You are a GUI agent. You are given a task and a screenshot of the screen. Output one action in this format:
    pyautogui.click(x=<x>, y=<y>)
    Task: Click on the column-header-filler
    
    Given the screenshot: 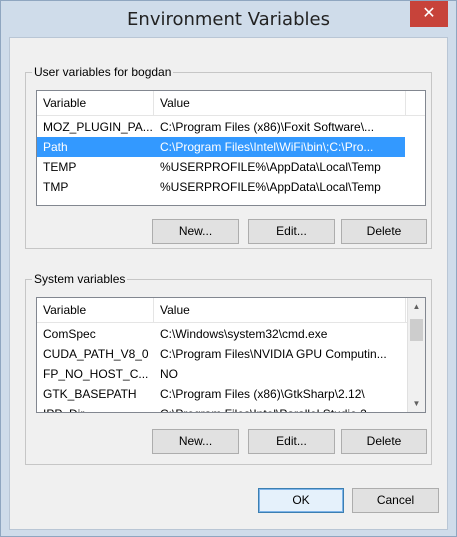 What is the action you would take?
    pyautogui.click(x=415, y=103)
    